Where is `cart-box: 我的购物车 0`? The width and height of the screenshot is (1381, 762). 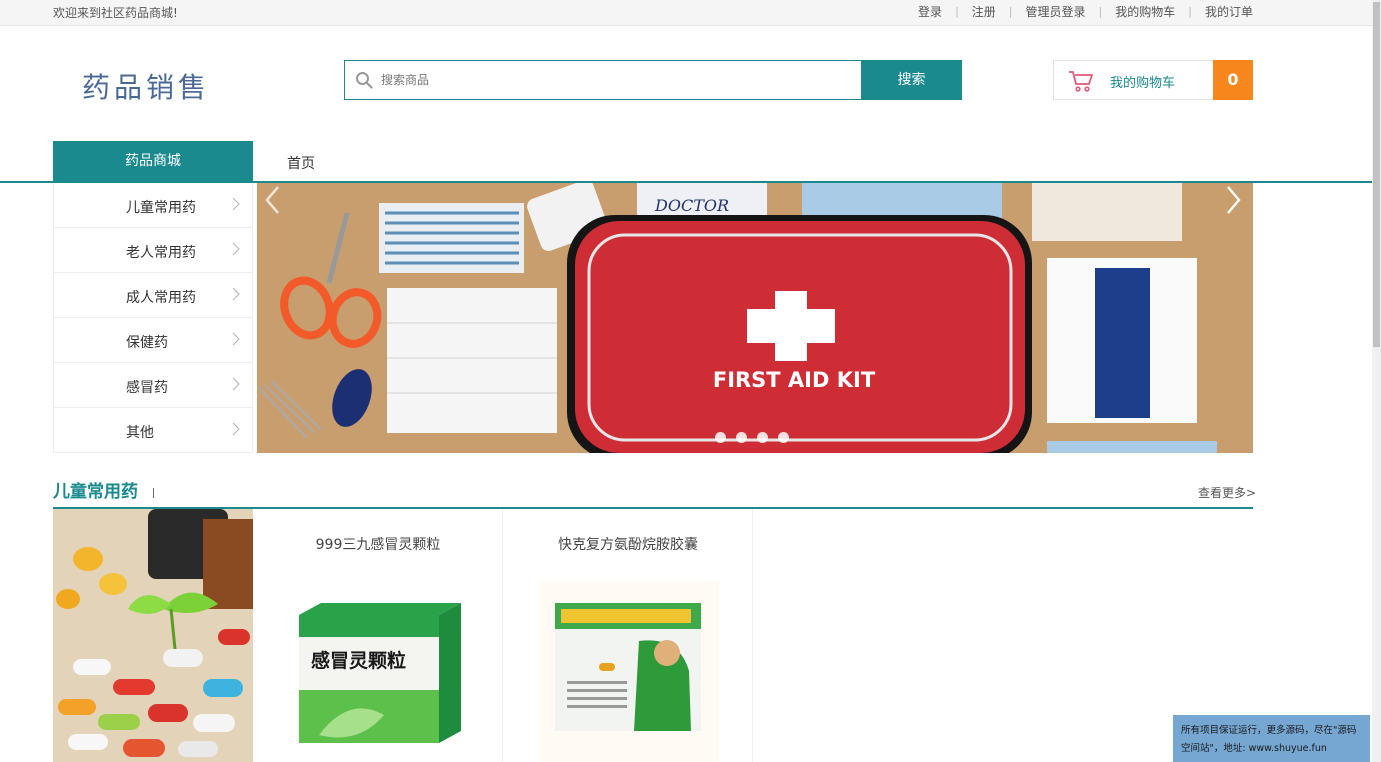
cart-box: 我的购物车 0 is located at coordinates (1153, 80).